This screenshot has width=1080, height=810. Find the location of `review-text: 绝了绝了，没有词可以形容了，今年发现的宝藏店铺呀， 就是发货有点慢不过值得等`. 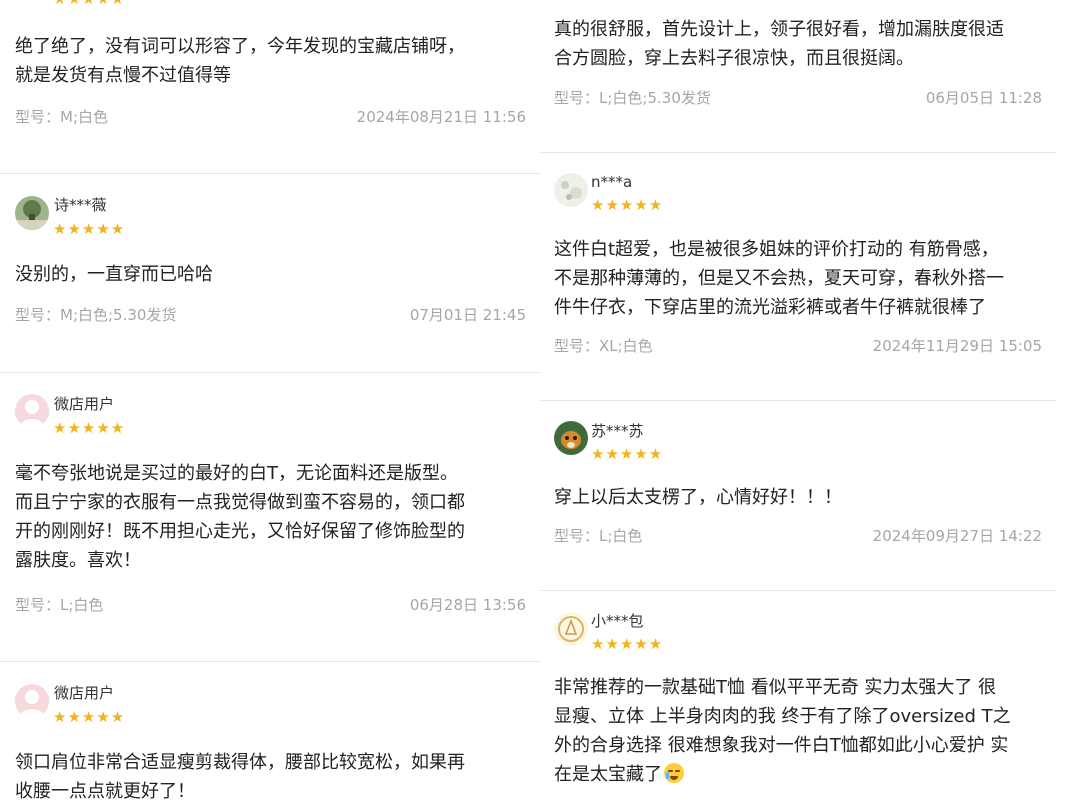

review-text: 绝了绝了，没有词可以形容了，今年发现的宝藏店铺呀， 就是发货有点慢不过值得等 is located at coordinates (240, 61).